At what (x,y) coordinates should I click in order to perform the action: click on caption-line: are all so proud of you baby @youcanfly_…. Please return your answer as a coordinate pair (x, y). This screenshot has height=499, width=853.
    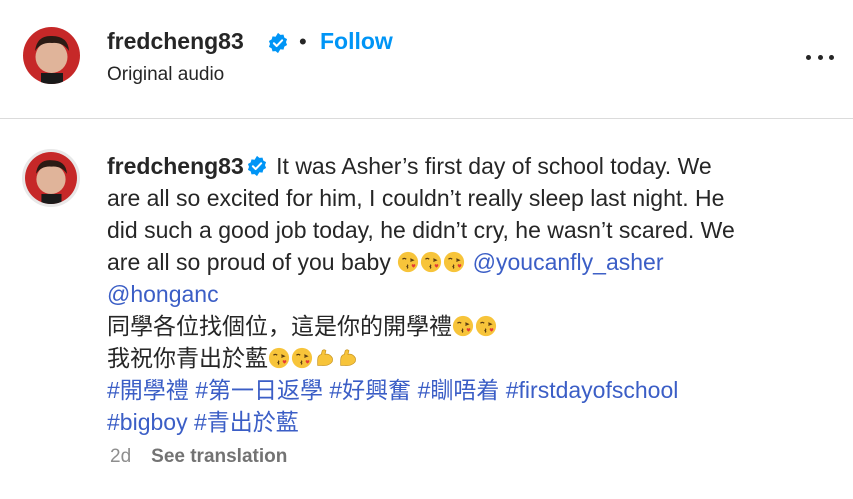
    Looking at the image, I should click on (467, 262).